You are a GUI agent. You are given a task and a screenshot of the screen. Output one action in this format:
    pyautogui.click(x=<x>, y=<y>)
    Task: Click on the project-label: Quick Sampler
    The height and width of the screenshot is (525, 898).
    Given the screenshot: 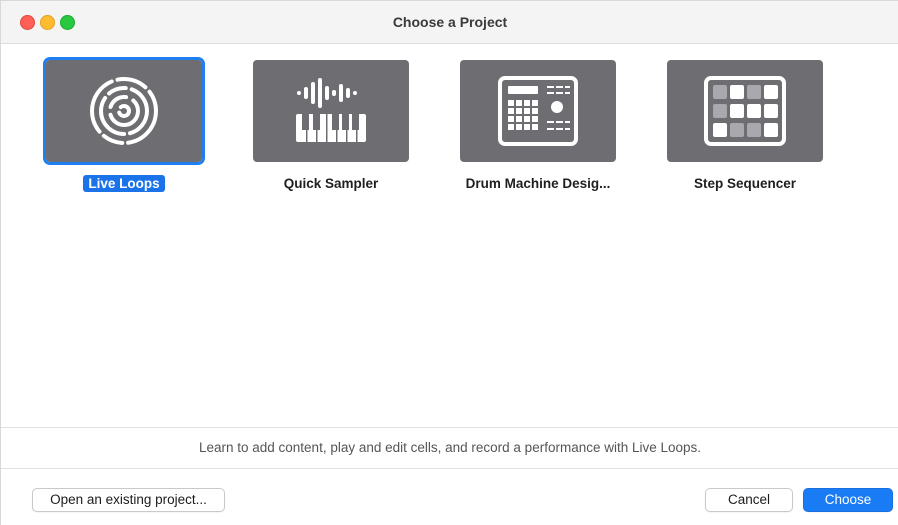 What is the action you would take?
    pyautogui.click(x=331, y=183)
    